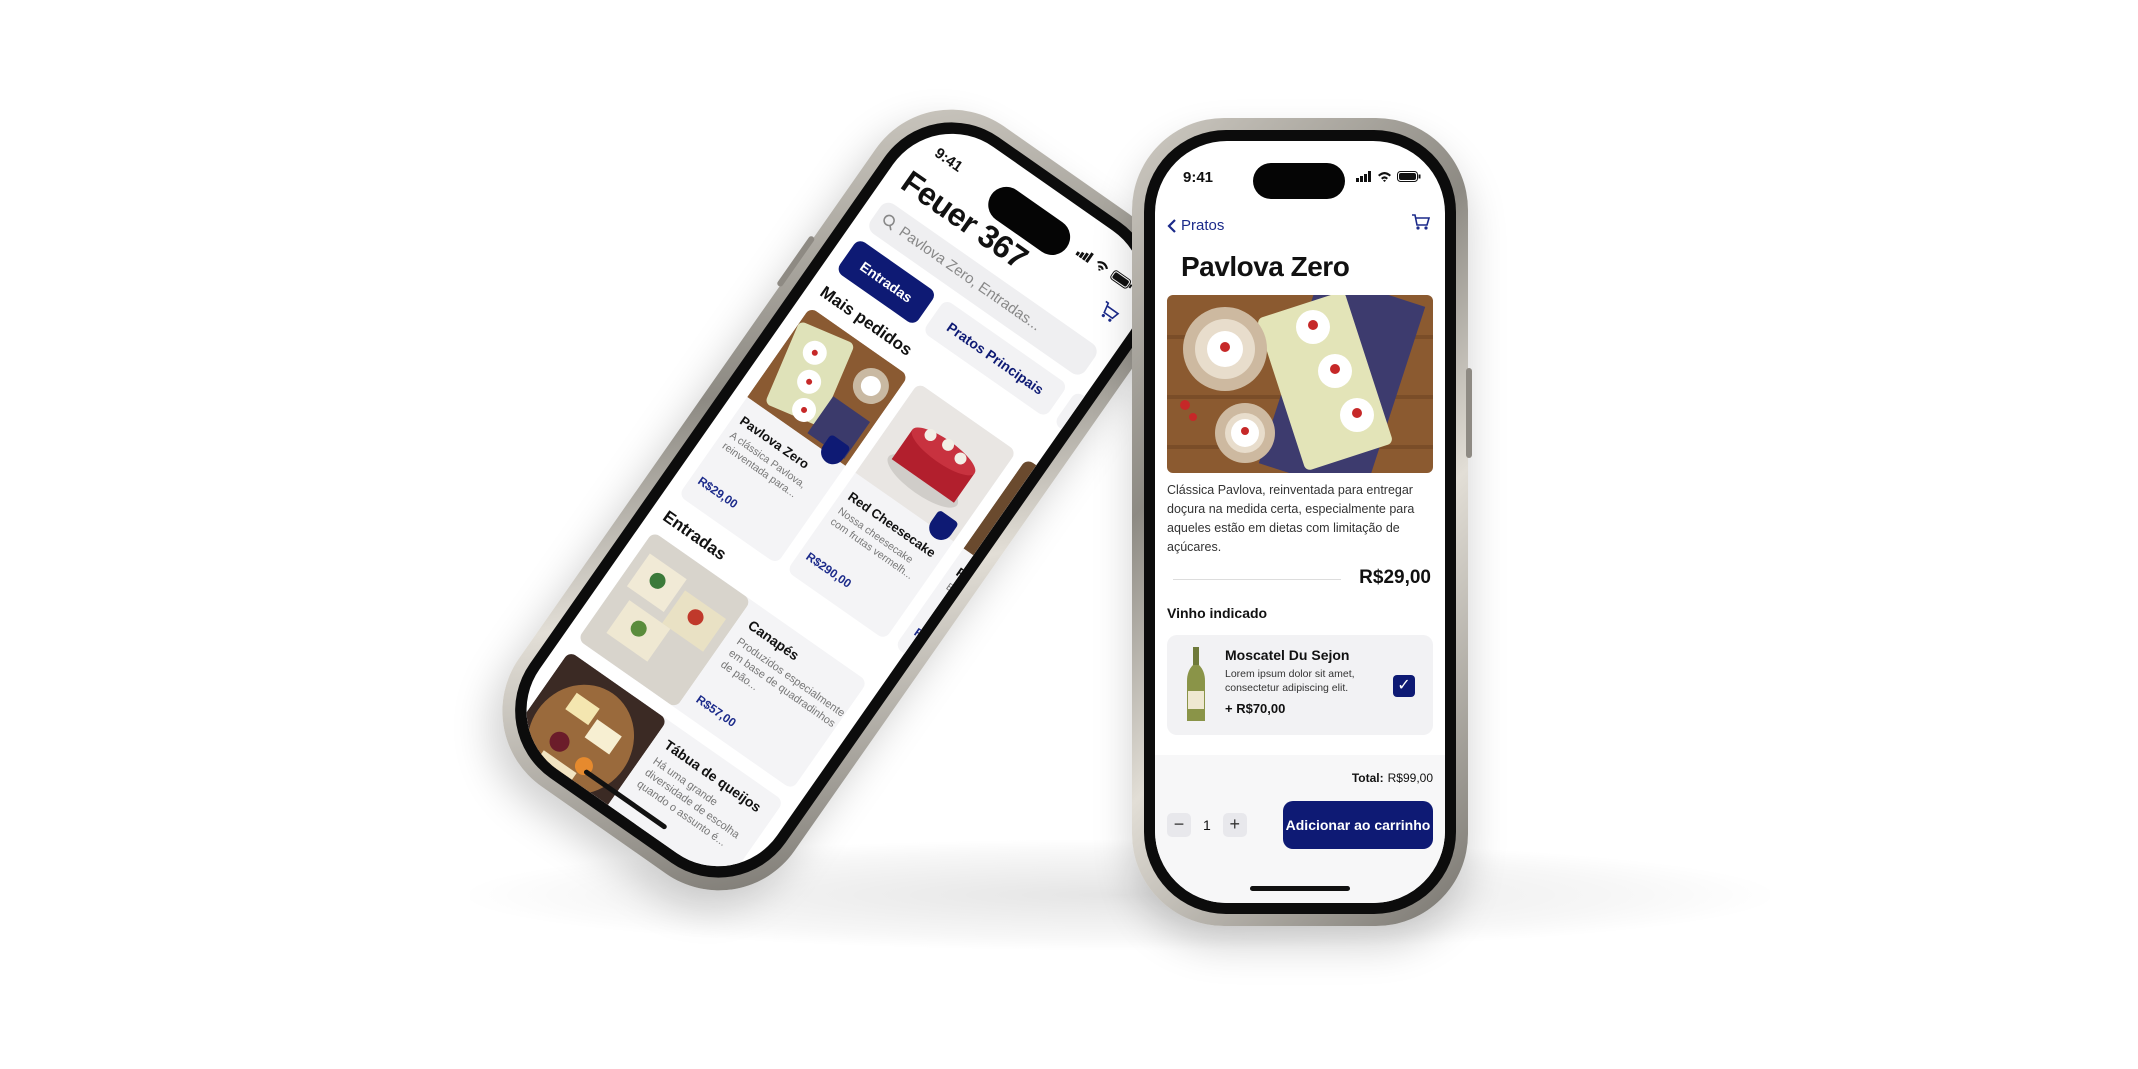 This screenshot has width=2138, height=1069. I want to click on dish-price: R$290,00, so click(829, 570).